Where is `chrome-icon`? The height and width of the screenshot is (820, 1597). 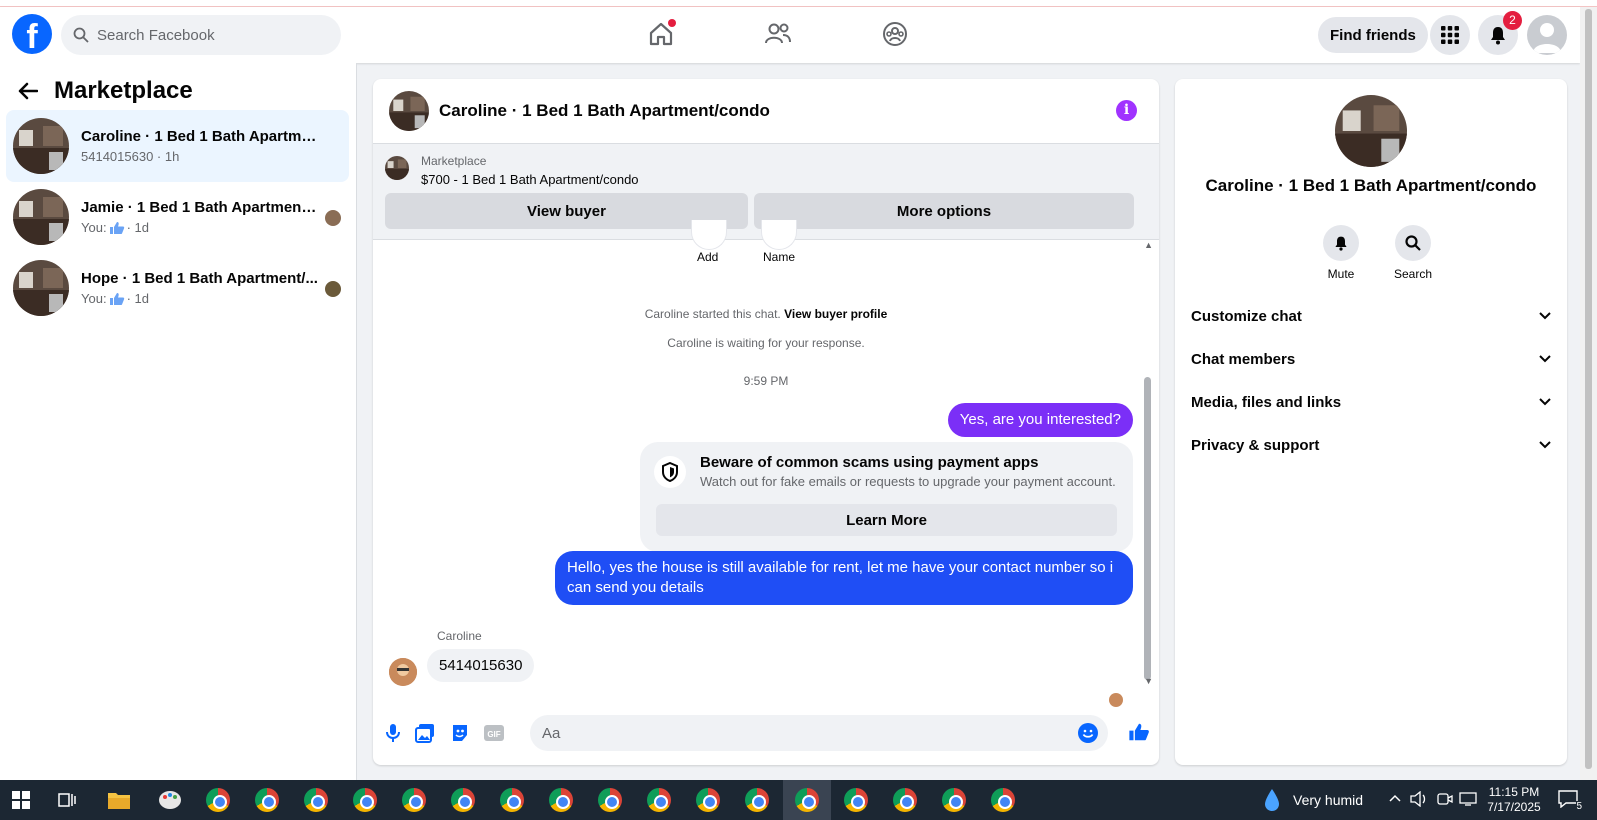
chrome-icon is located at coordinates (218, 800).